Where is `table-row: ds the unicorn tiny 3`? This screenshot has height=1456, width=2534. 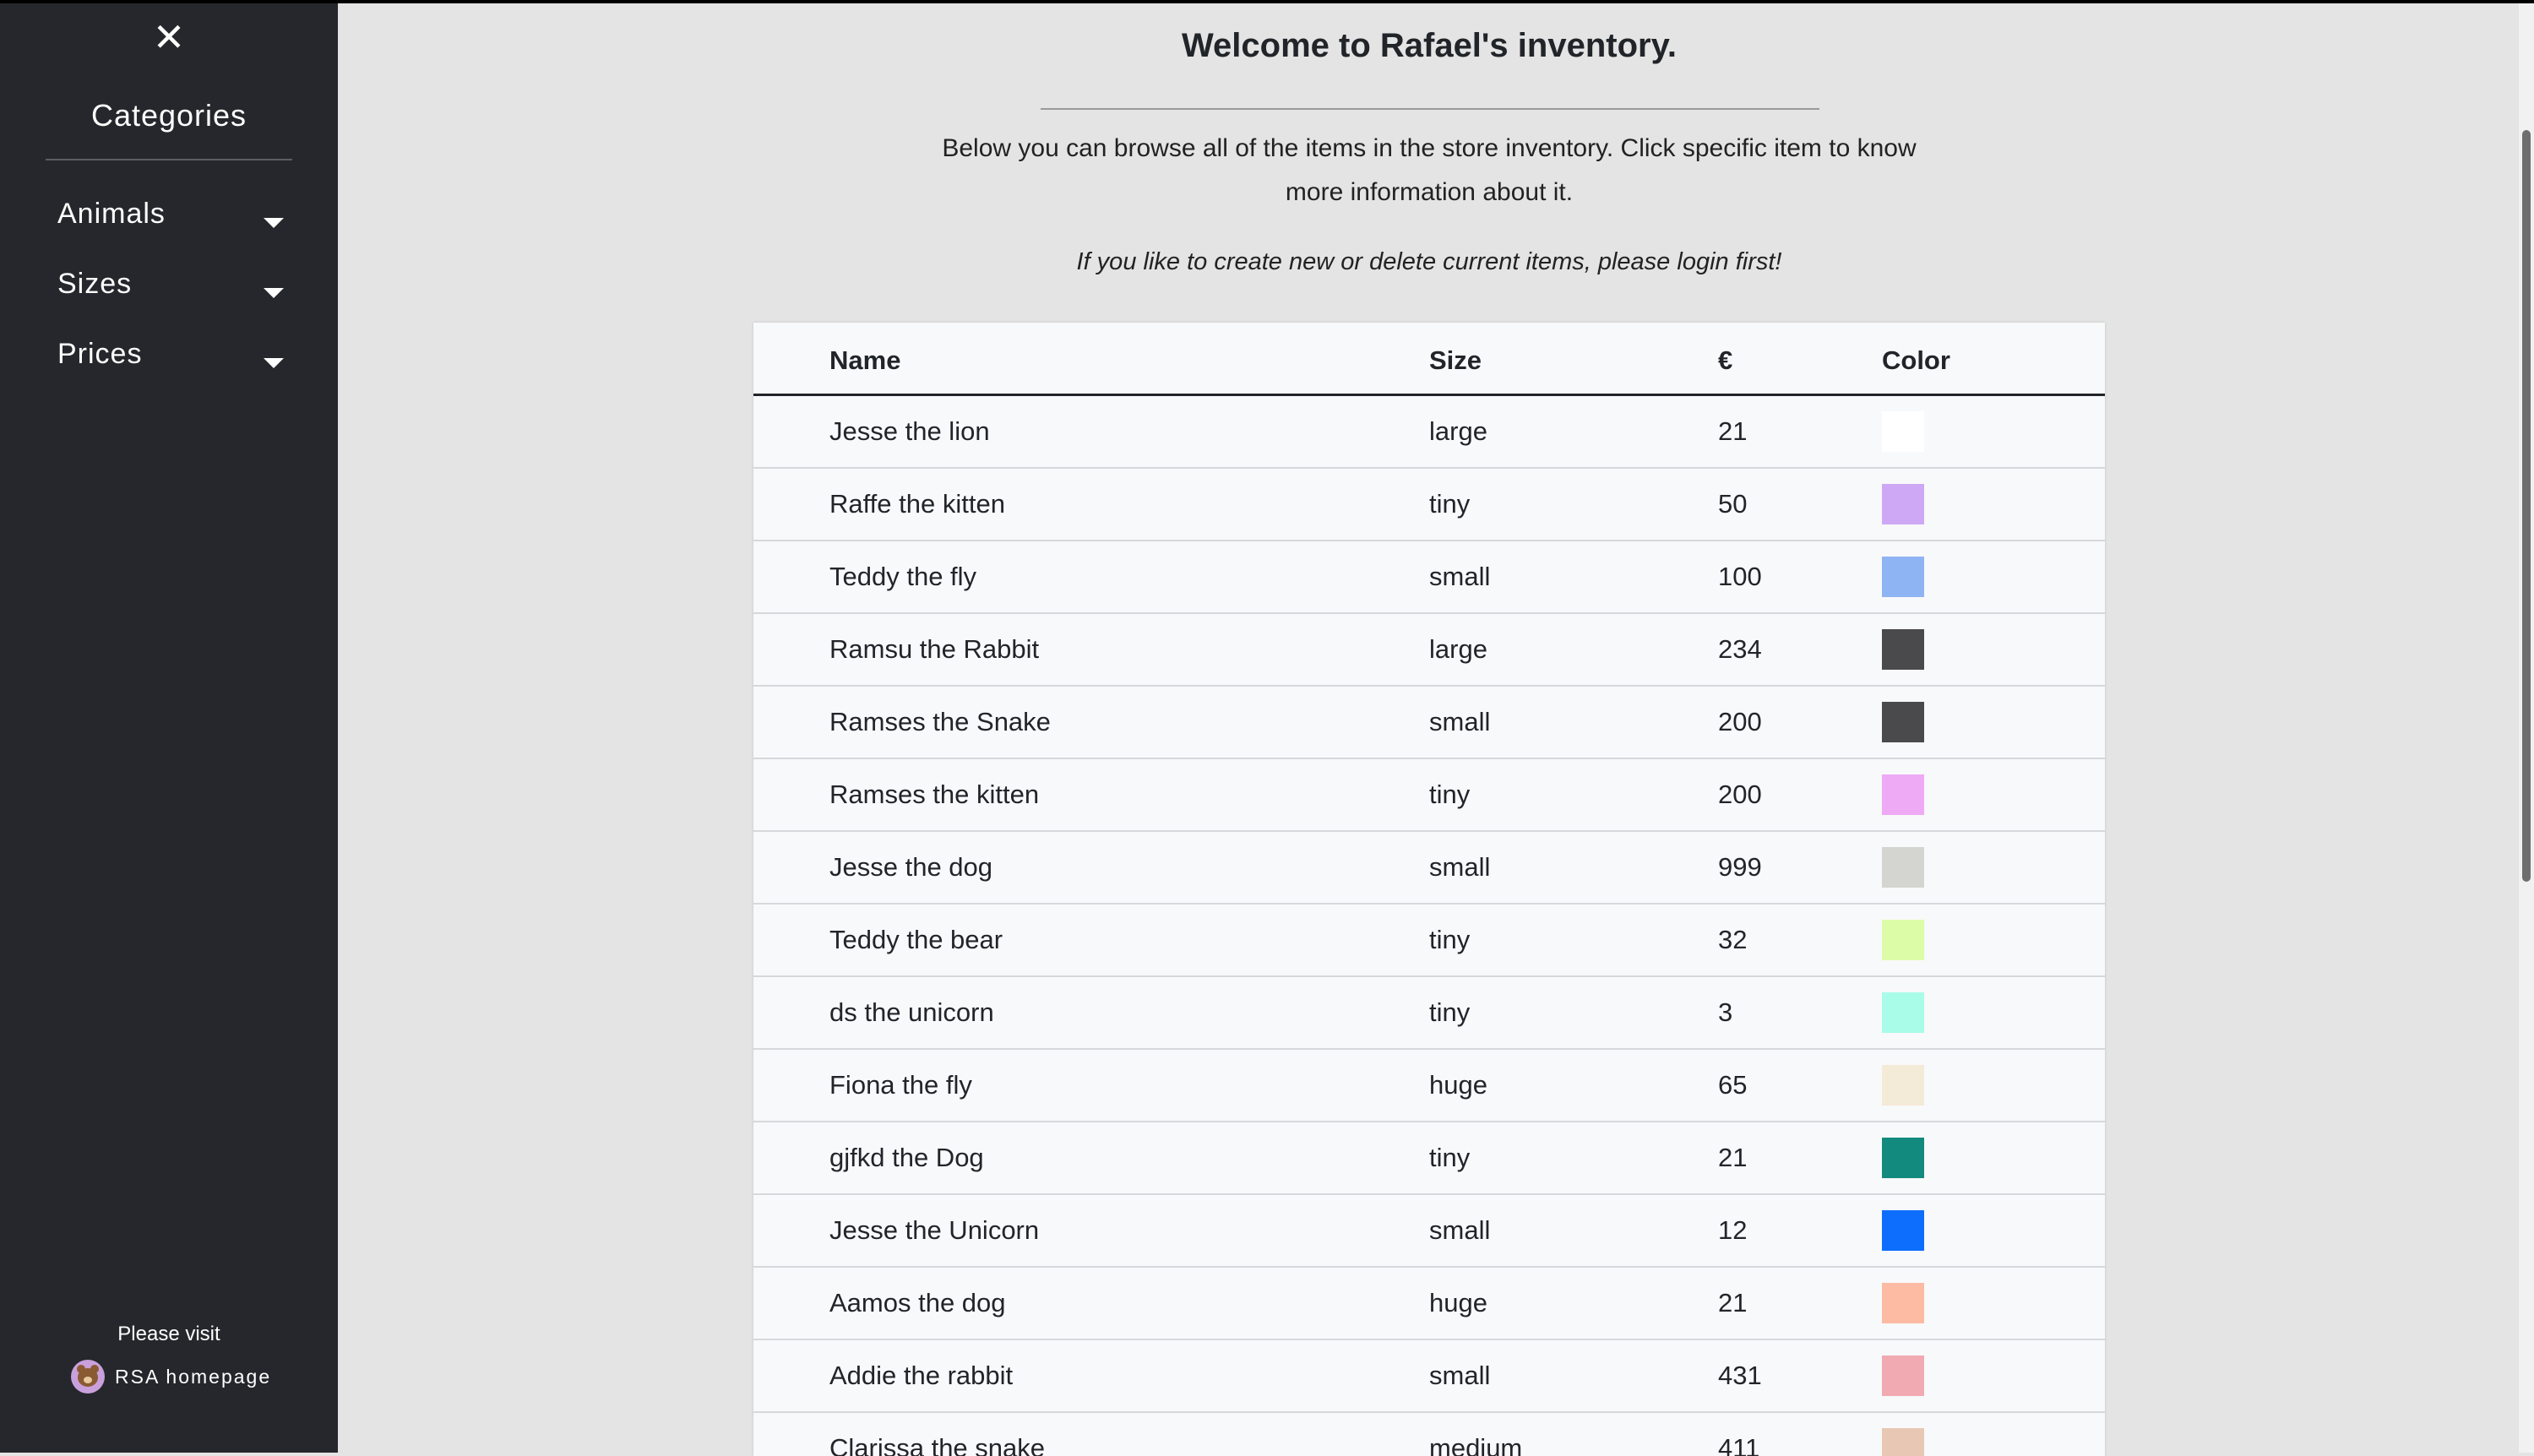
table-row: ds the unicorn tiny 3 is located at coordinates (1429, 1013).